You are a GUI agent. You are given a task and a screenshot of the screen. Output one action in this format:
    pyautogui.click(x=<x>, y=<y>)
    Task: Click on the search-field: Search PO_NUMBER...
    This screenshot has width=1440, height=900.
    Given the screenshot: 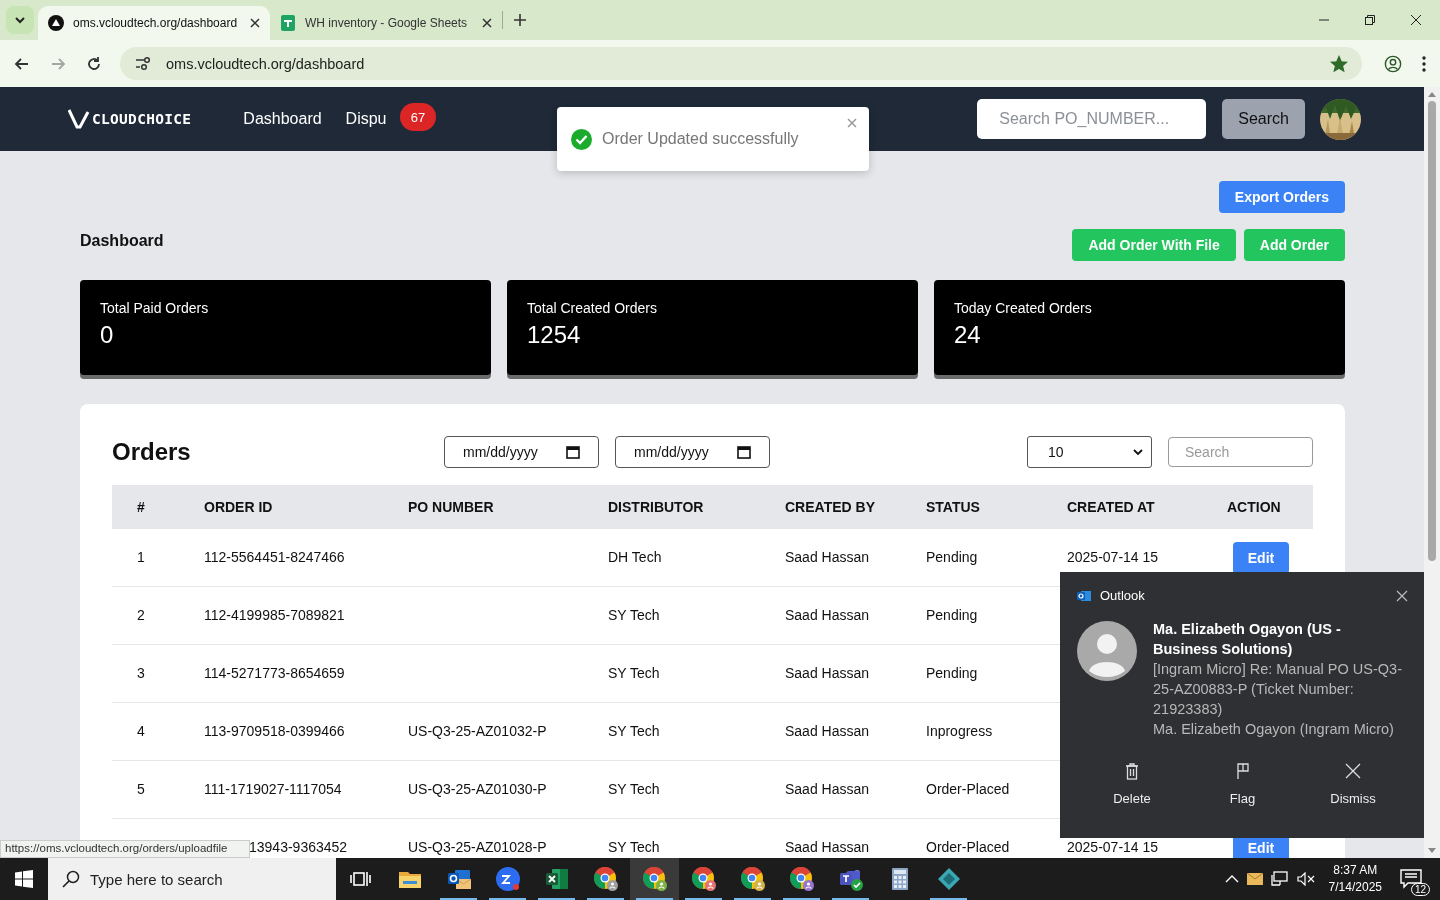 What is the action you would take?
    pyautogui.click(x=1092, y=119)
    